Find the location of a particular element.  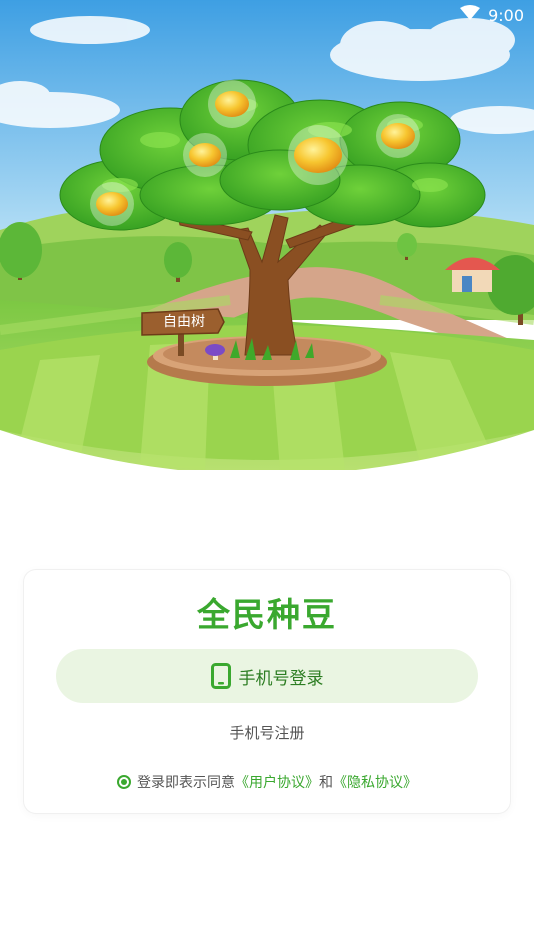

agreement-checkbox is located at coordinates (124, 782).